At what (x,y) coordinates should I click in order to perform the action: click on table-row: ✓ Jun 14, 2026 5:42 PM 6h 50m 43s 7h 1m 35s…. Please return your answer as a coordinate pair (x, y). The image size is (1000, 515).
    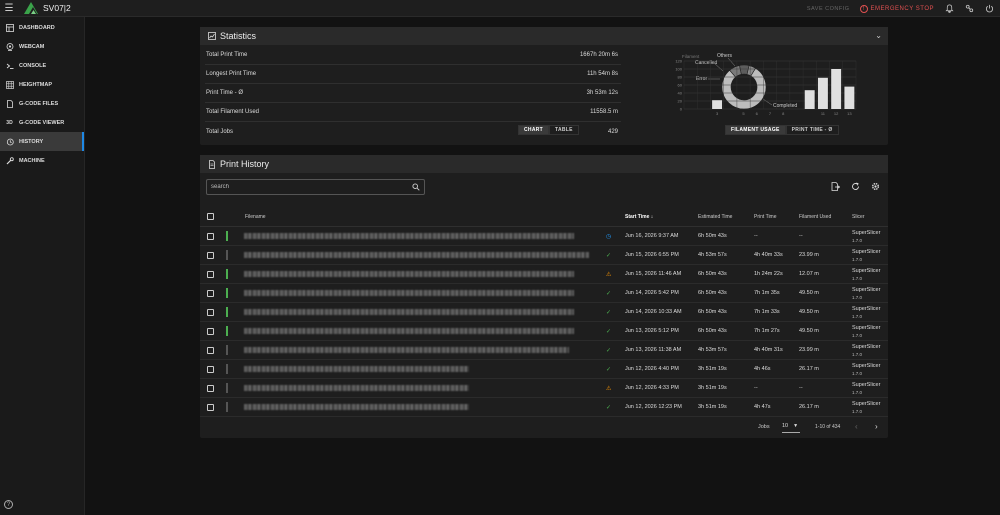
    Looking at the image, I should click on (544, 293).